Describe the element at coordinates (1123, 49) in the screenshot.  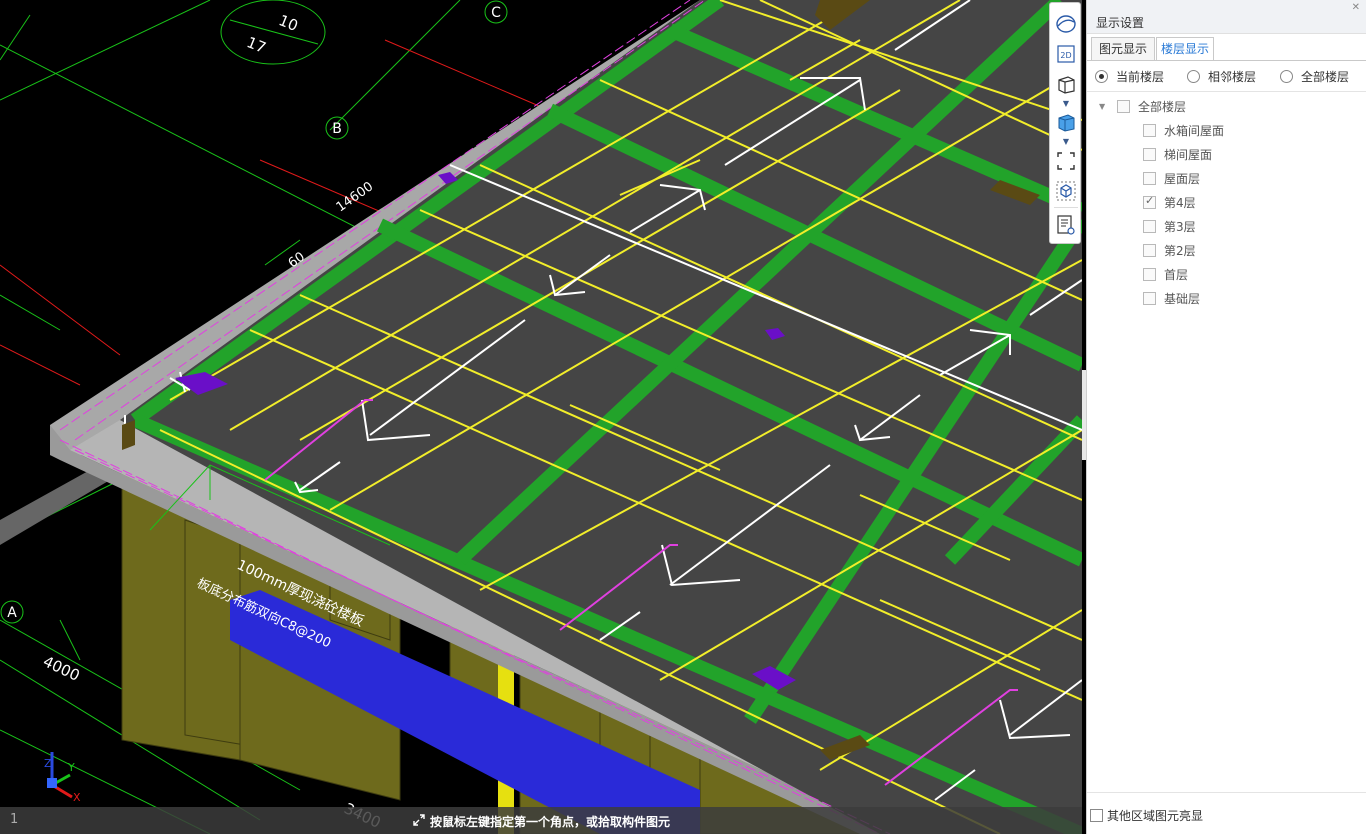
I see `tab-element-display: 图元显示` at that location.